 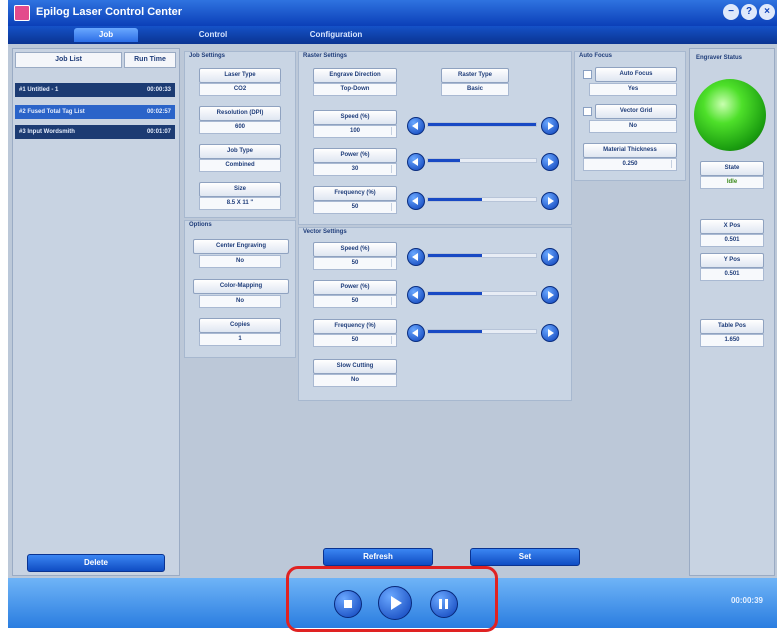 I want to click on tab-job: Job, so click(x=106, y=35).